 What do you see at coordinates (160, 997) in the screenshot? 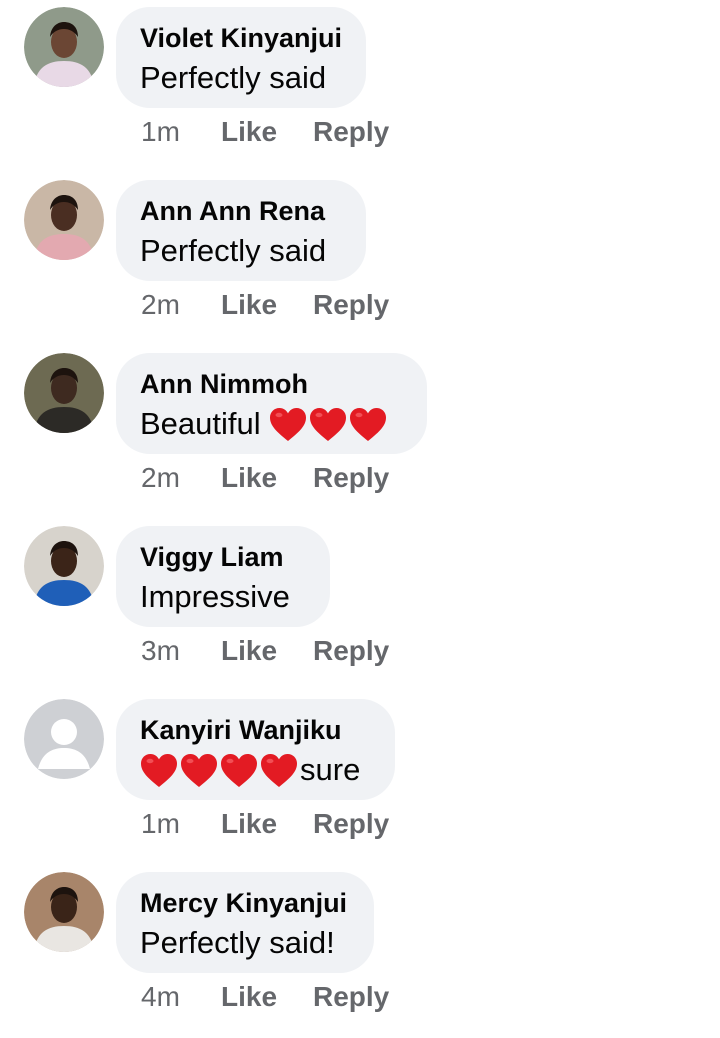
I see `comment-timestamp: 4m` at bounding box center [160, 997].